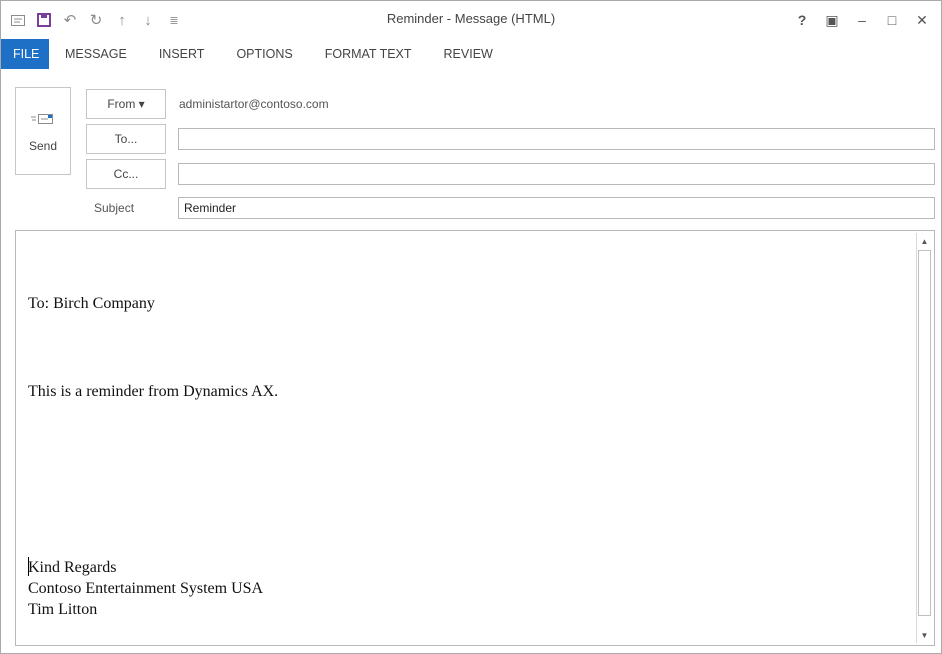 The image size is (942, 654). Describe the element at coordinates (802, 20) in the screenshot. I see `help-icon: ?` at that location.